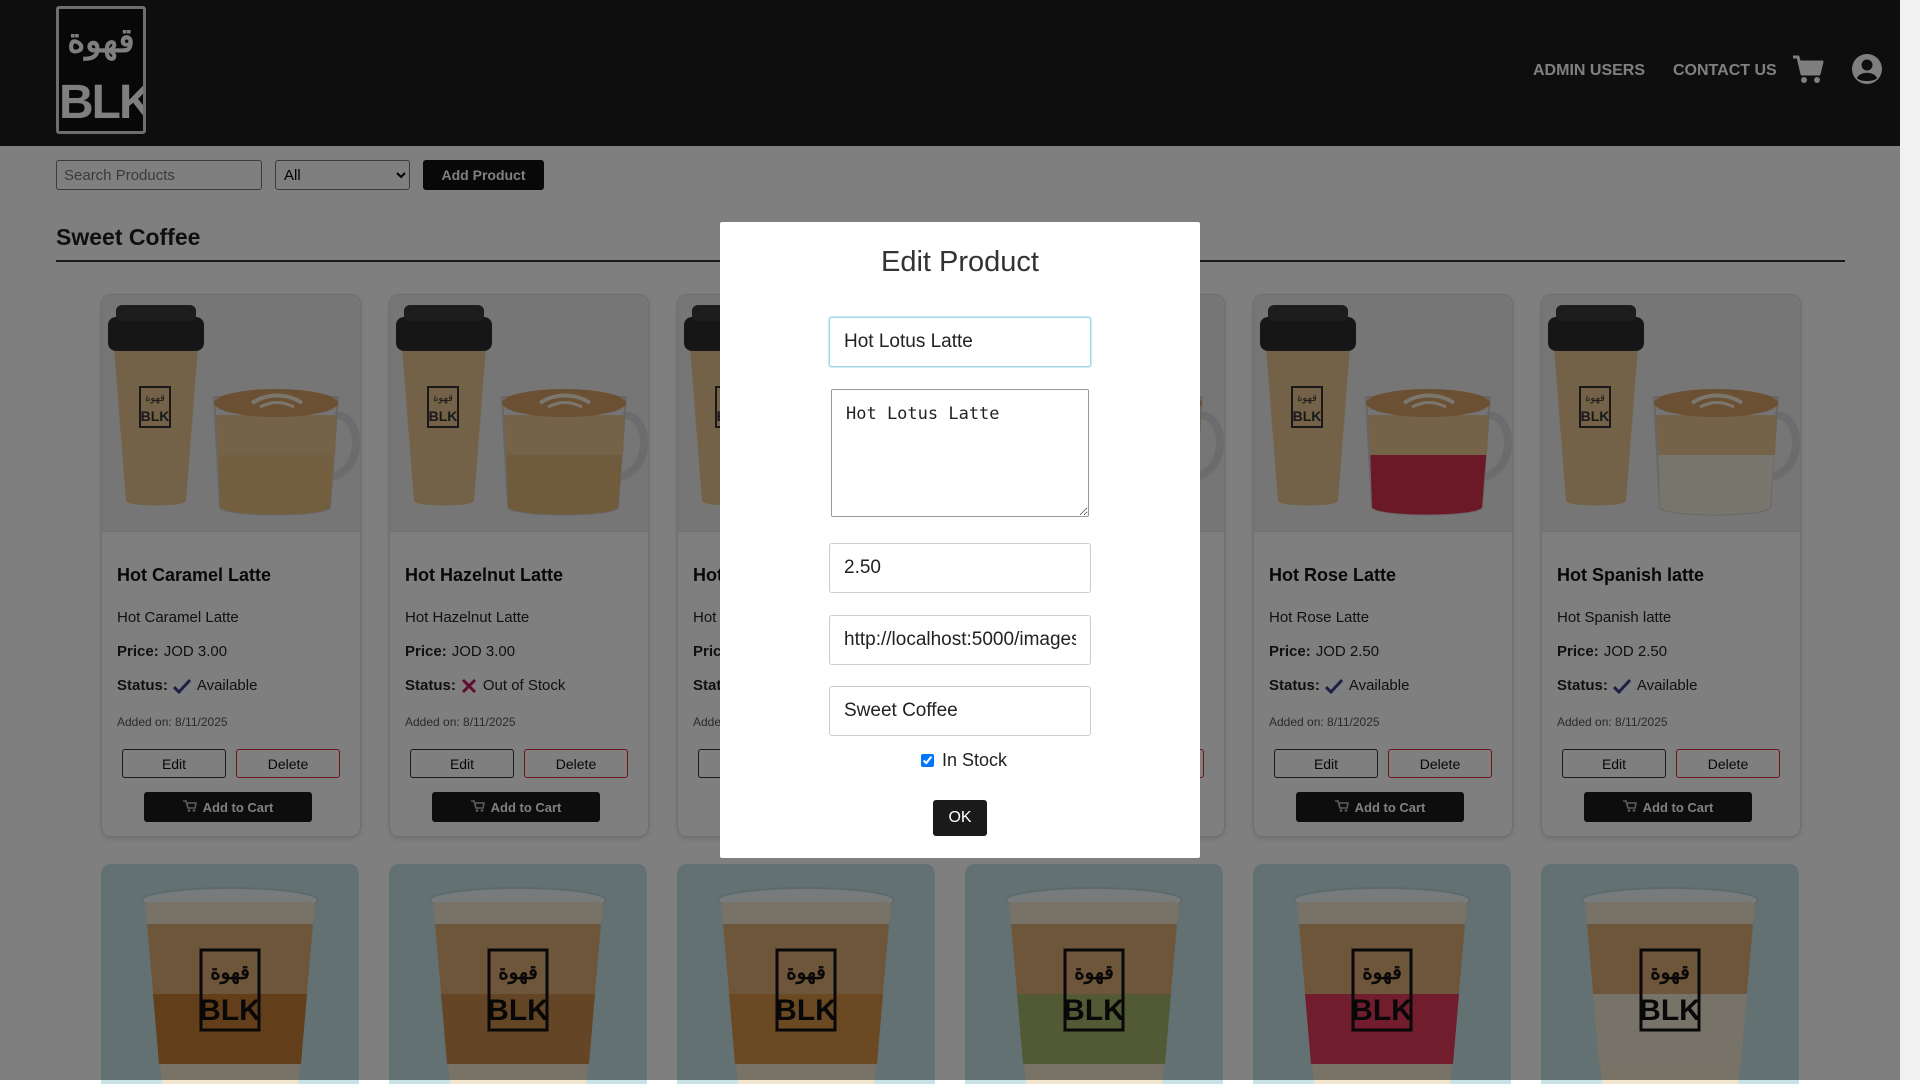 Image resolution: width=1920 pixels, height=1084 pixels. Describe the element at coordinates (975, 760) in the screenshot. I see `in-stock-label: In Stock` at that location.